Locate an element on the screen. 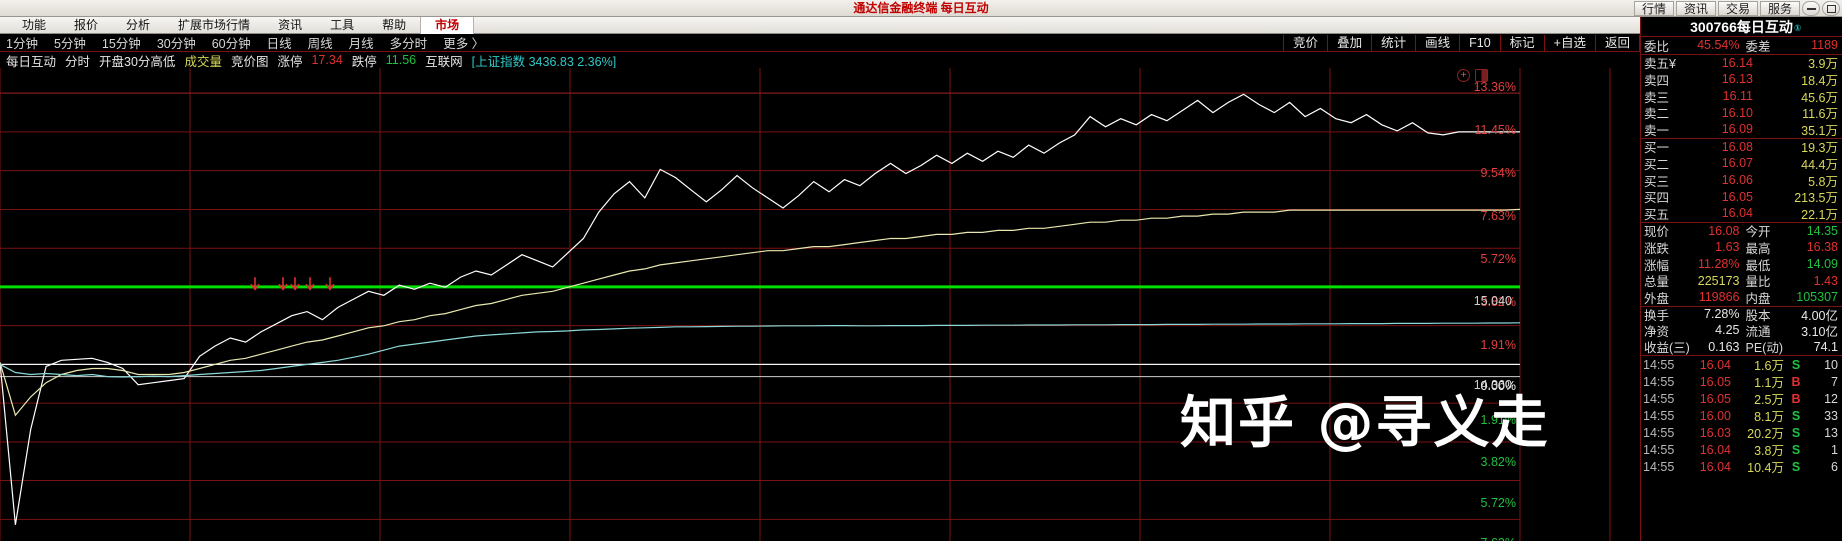 The height and width of the screenshot is (541, 1842). period-5min: 5分钟 is located at coordinates (70, 42).